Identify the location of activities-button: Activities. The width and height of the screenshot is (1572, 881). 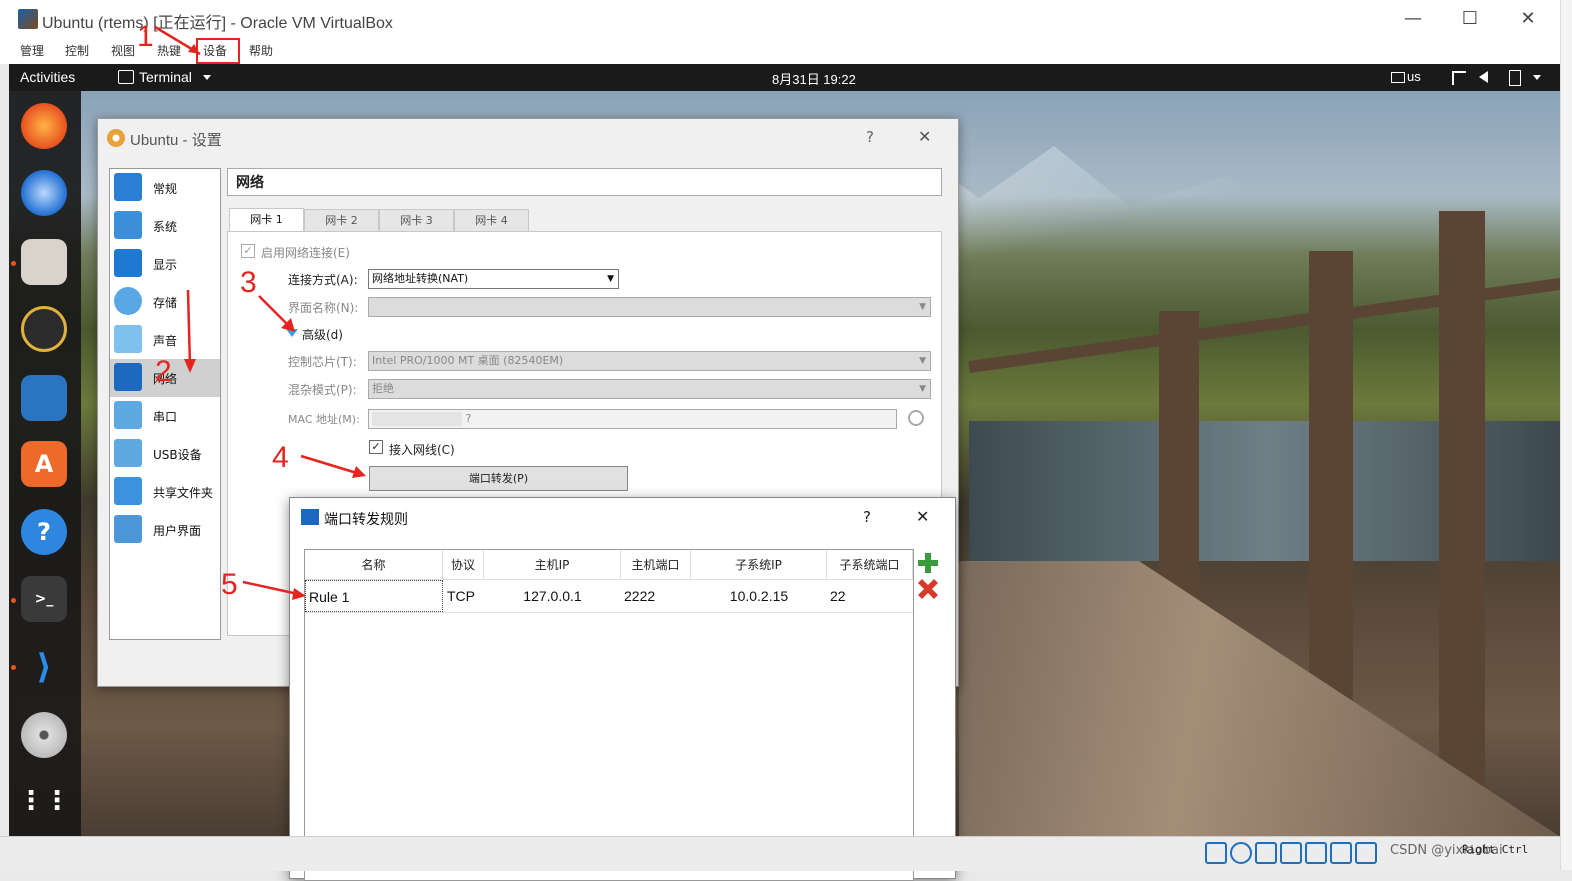
(47, 77).